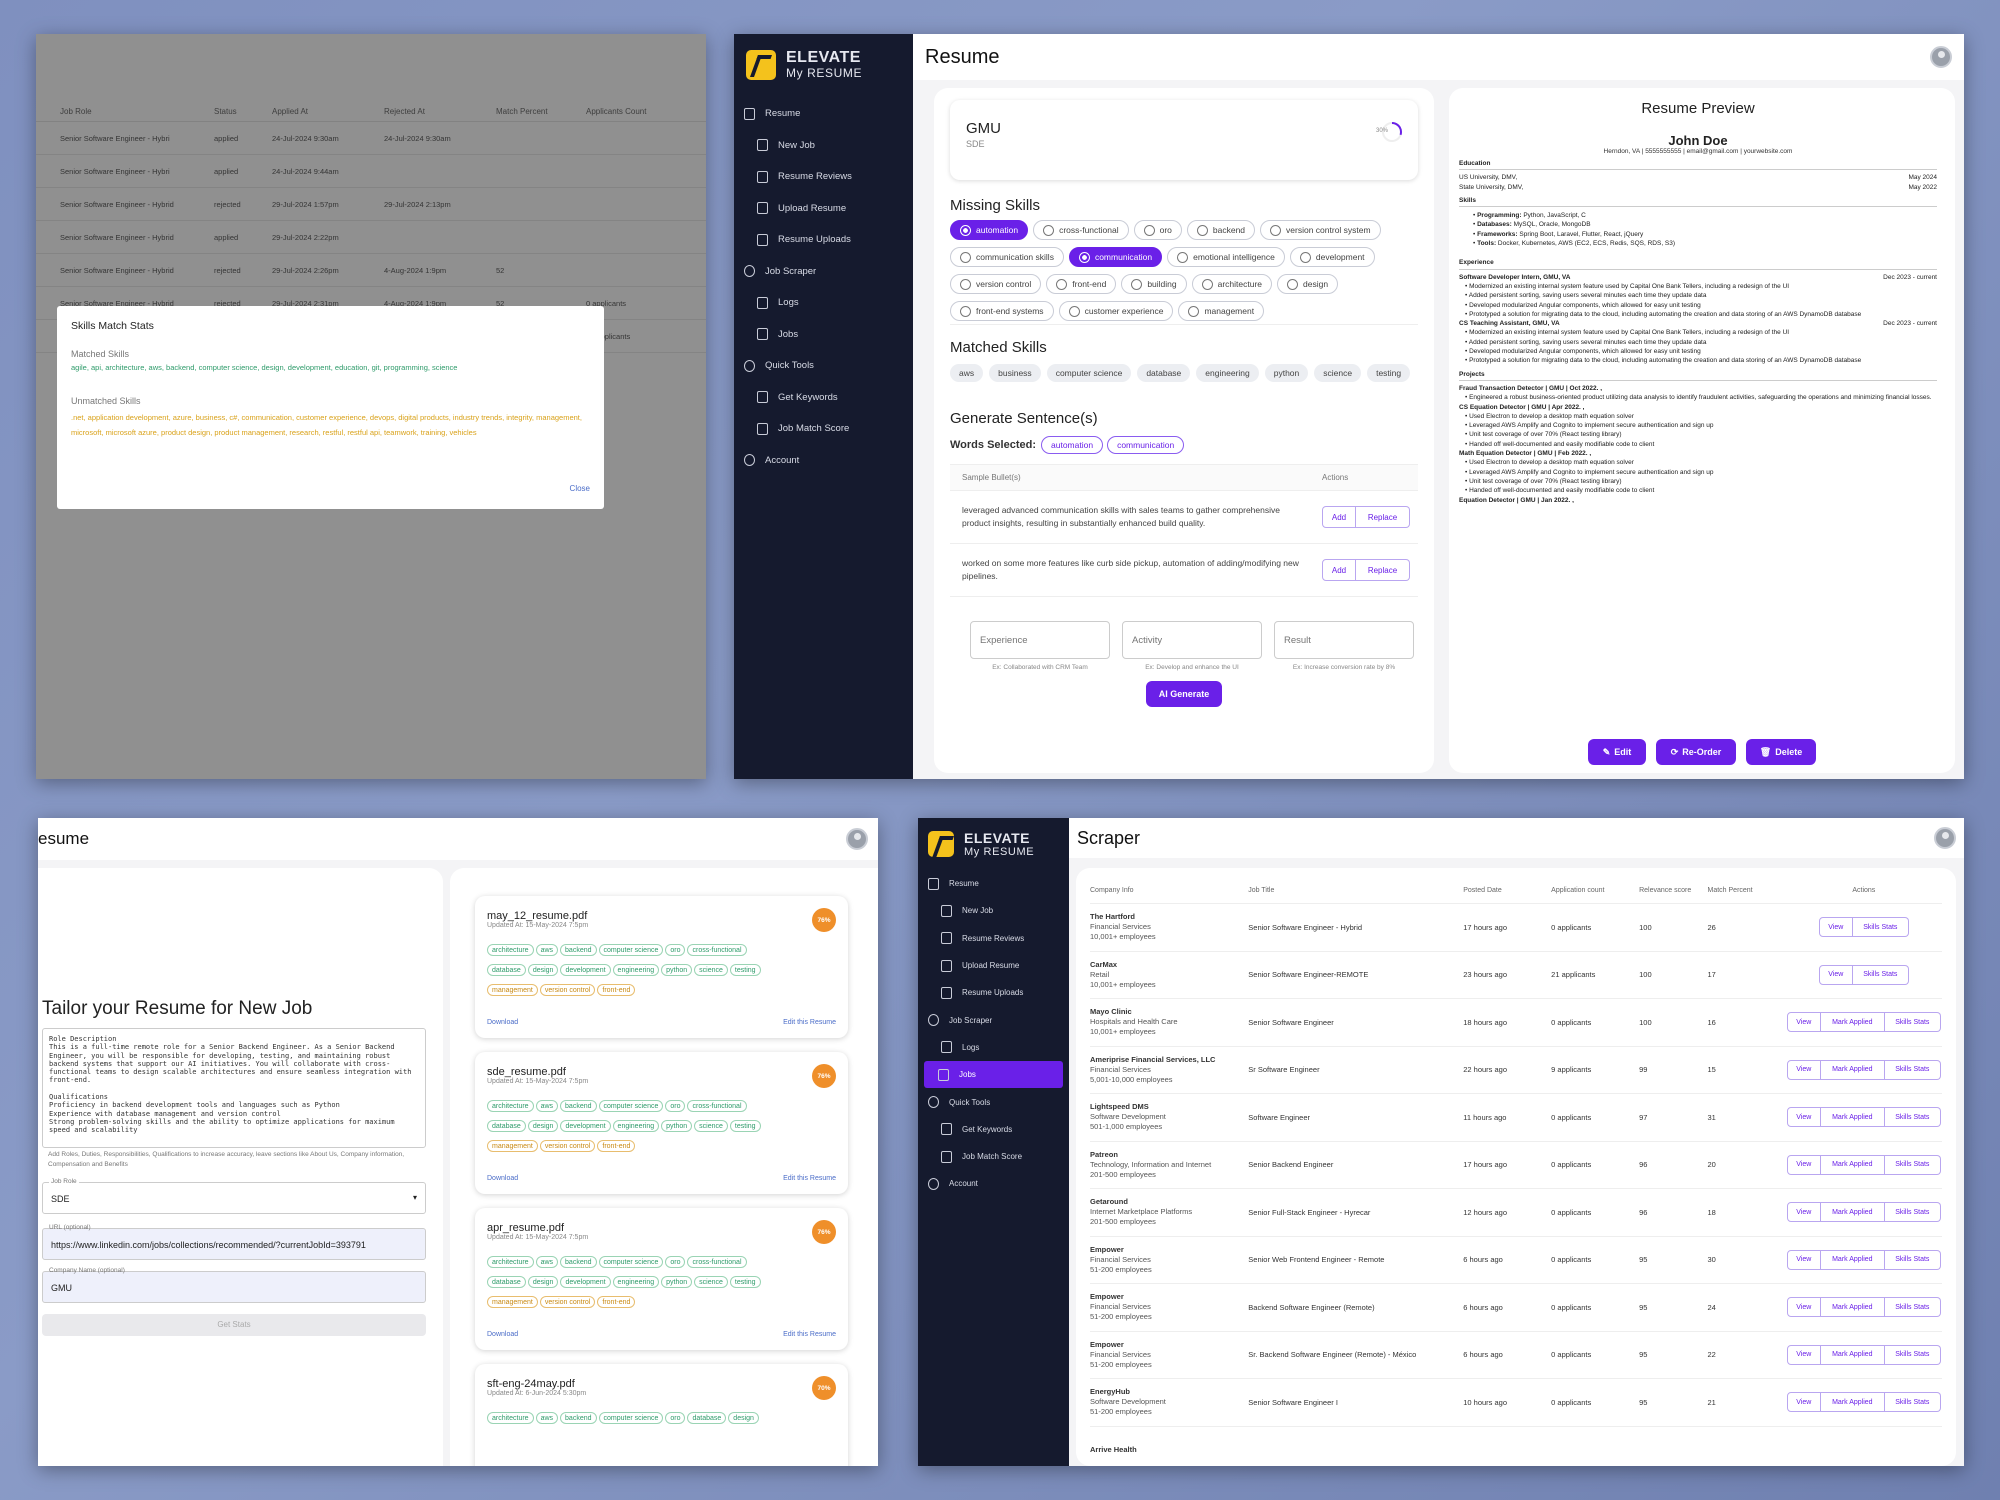 The height and width of the screenshot is (1500, 2000). What do you see at coordinates (1116, 311) in the screenshot?
I see `missing-skill-chip: customer experience` at bounding box center [1116, 311].